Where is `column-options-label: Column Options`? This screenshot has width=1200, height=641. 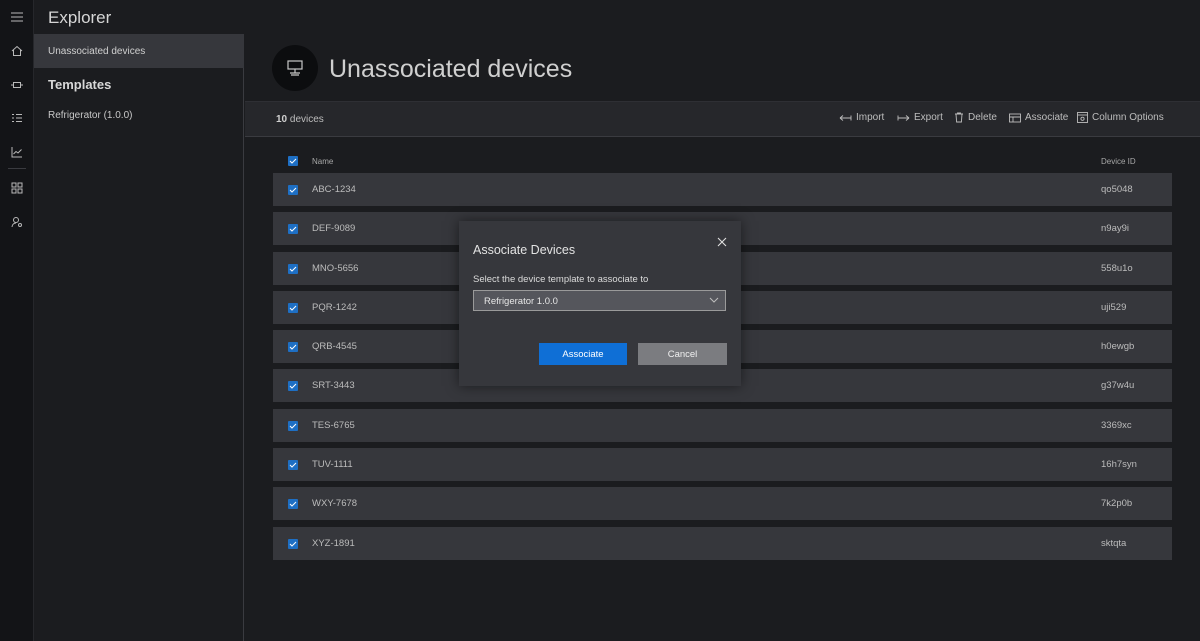
column-options-label: Column Options is located at coordinates (1128, 117).